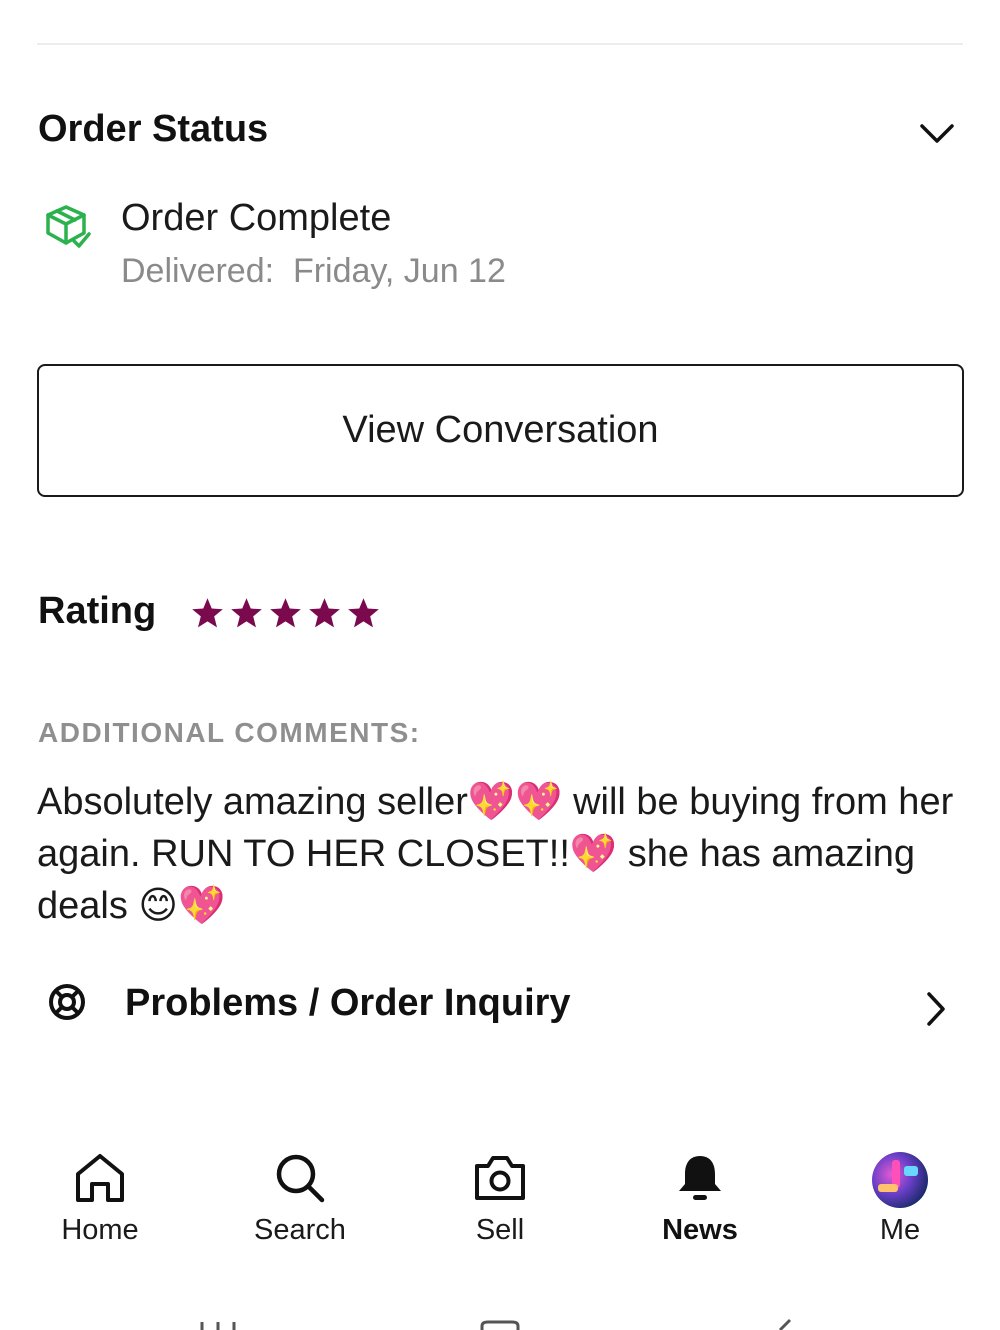 Image resolution: width=1000 pixels, height=1330 pixels. What do you see at coordinates (68, 226) in the screenshot?
I see `package-check-icon` at bounding box center [68, 226].